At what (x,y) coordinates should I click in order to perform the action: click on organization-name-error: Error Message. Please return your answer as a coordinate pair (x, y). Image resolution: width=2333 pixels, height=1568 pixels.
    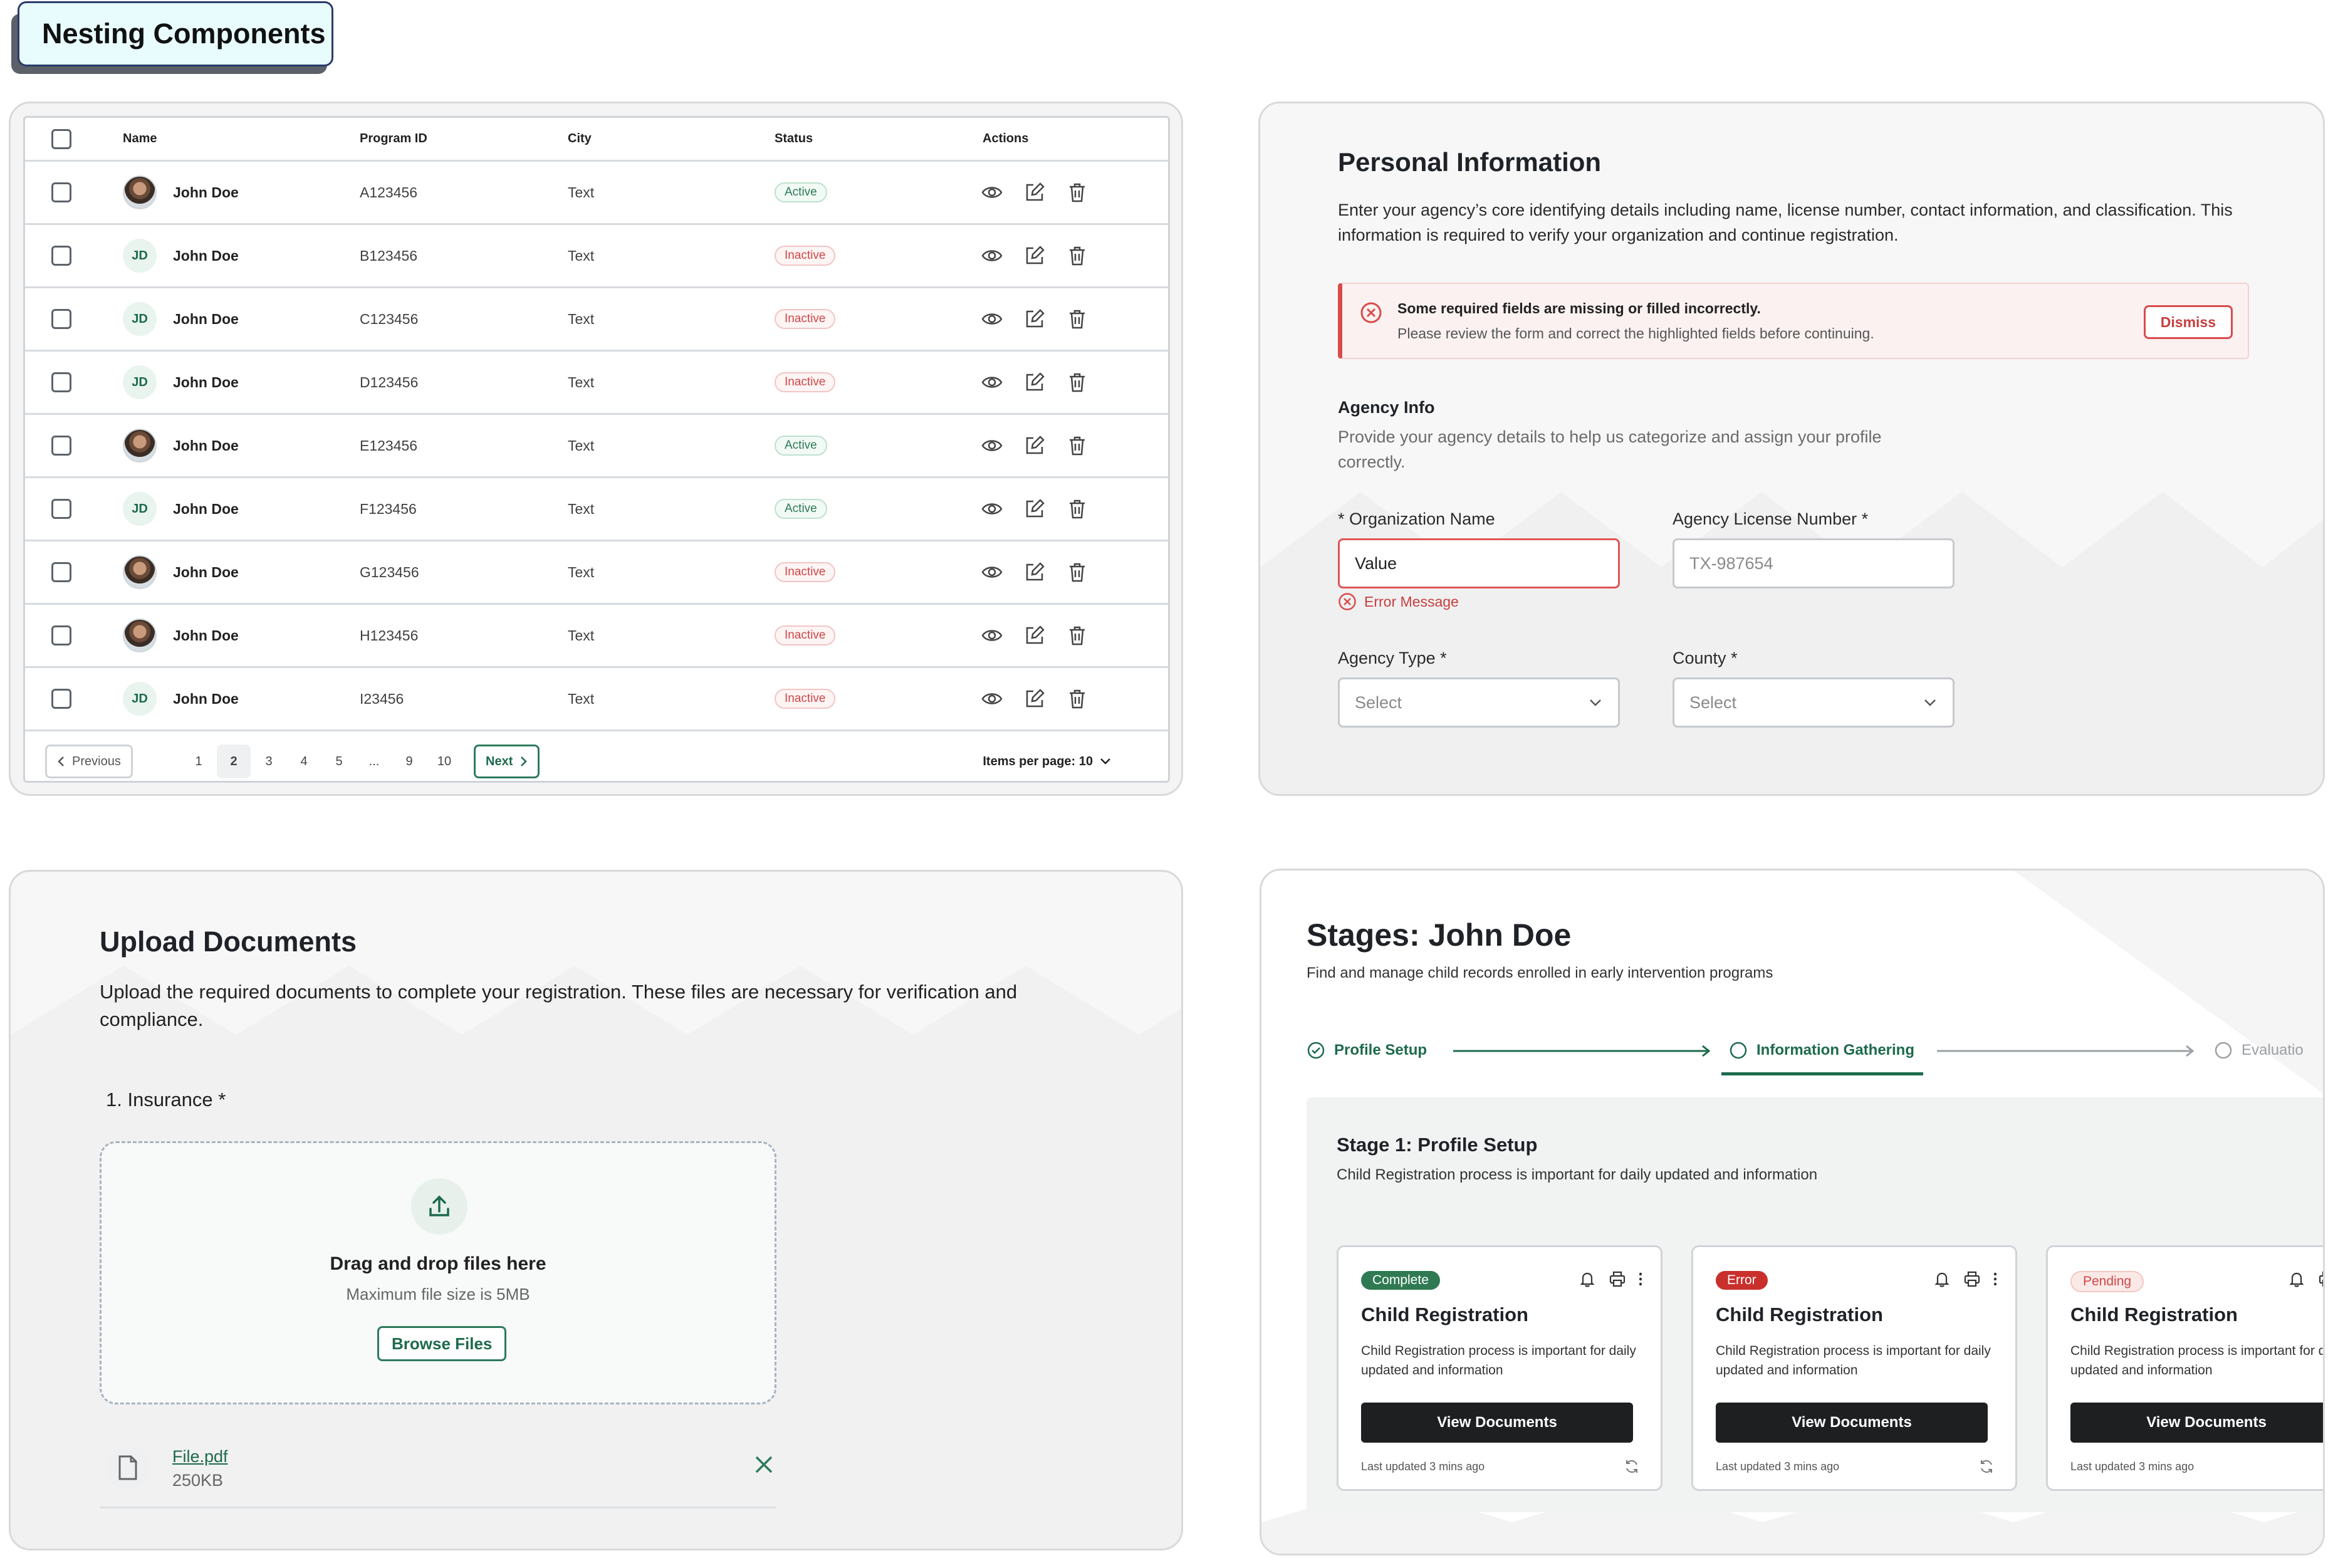
    Looking at the image, I should click on (1398, 601).